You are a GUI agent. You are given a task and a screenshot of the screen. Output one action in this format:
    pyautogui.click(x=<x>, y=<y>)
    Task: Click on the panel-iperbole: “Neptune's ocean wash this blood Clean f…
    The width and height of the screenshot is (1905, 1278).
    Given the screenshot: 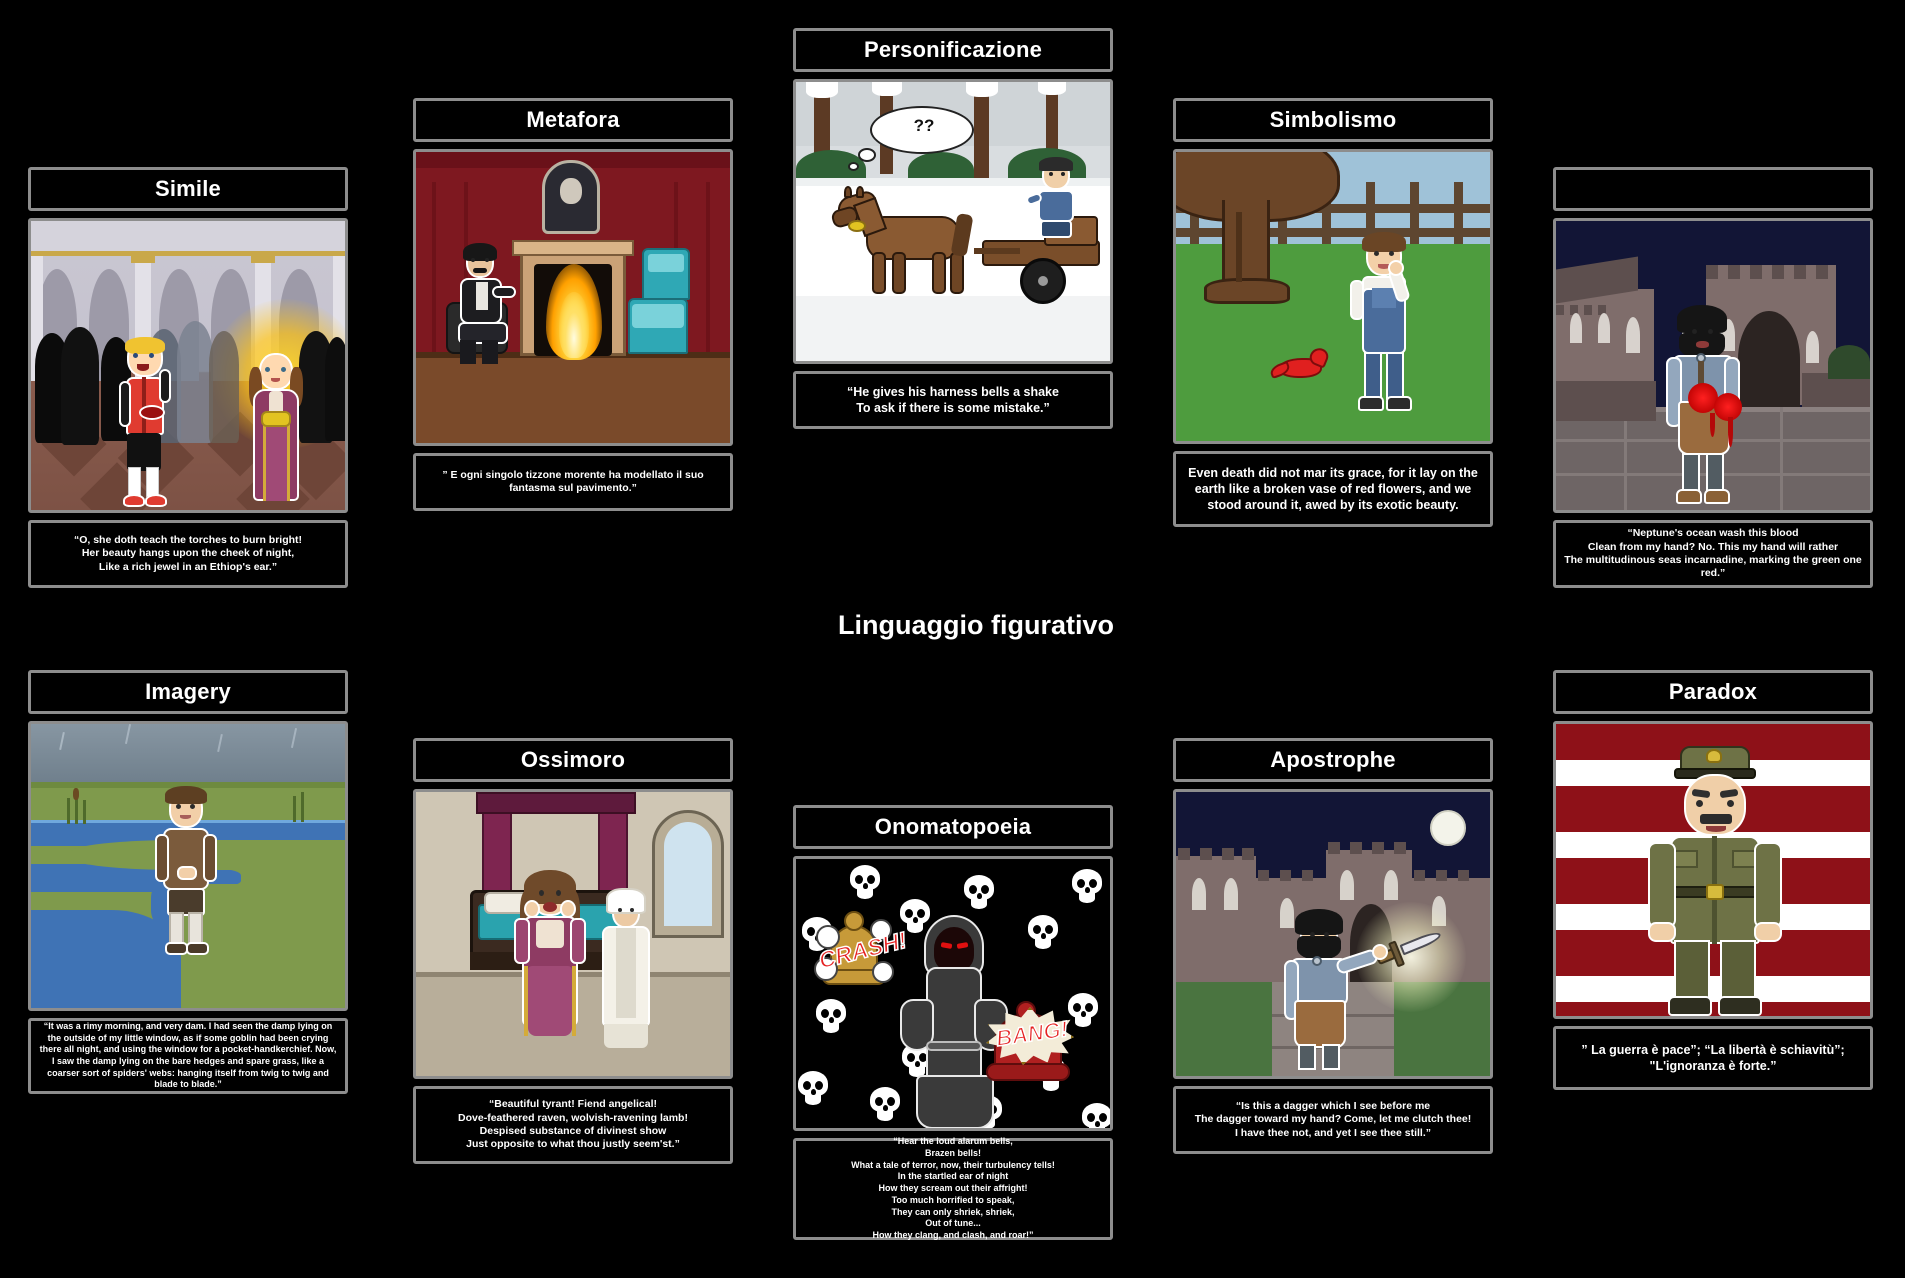 What is the action you would take?
    pyautogui.click(x=1713, y=377)
    